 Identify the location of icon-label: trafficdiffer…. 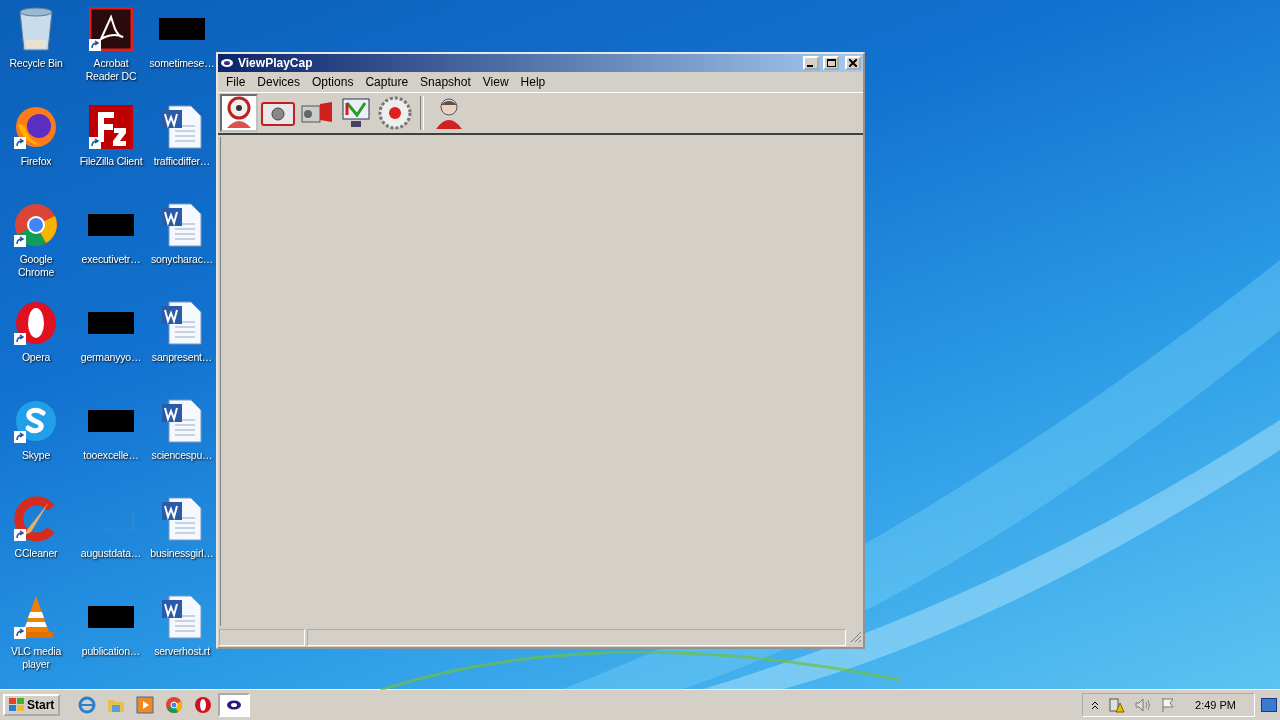
(182, 161).